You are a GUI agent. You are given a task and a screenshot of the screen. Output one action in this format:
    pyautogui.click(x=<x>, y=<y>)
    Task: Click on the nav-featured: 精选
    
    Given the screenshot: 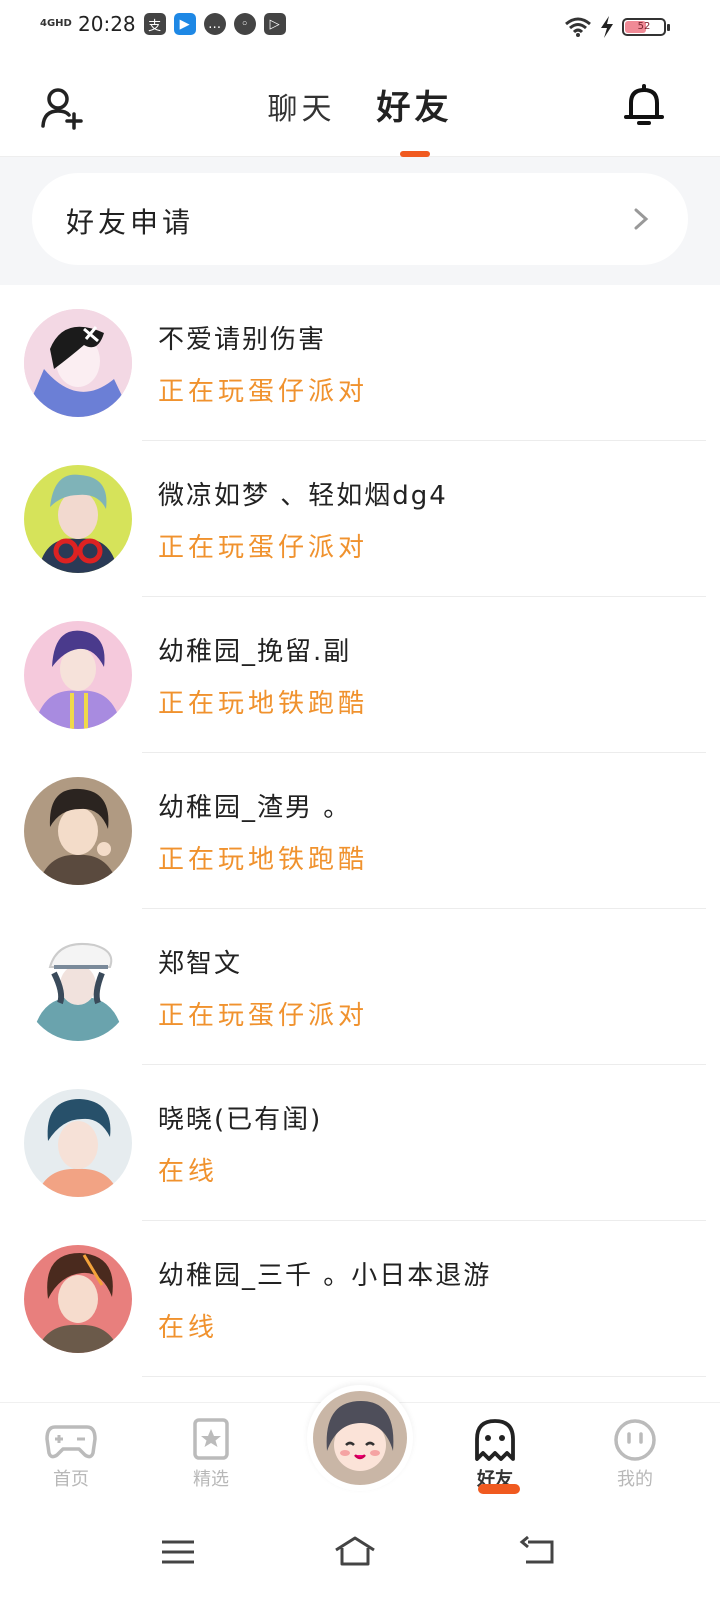 What is the action you would take?
    pyautogui.click(x=211, y=1454)
    